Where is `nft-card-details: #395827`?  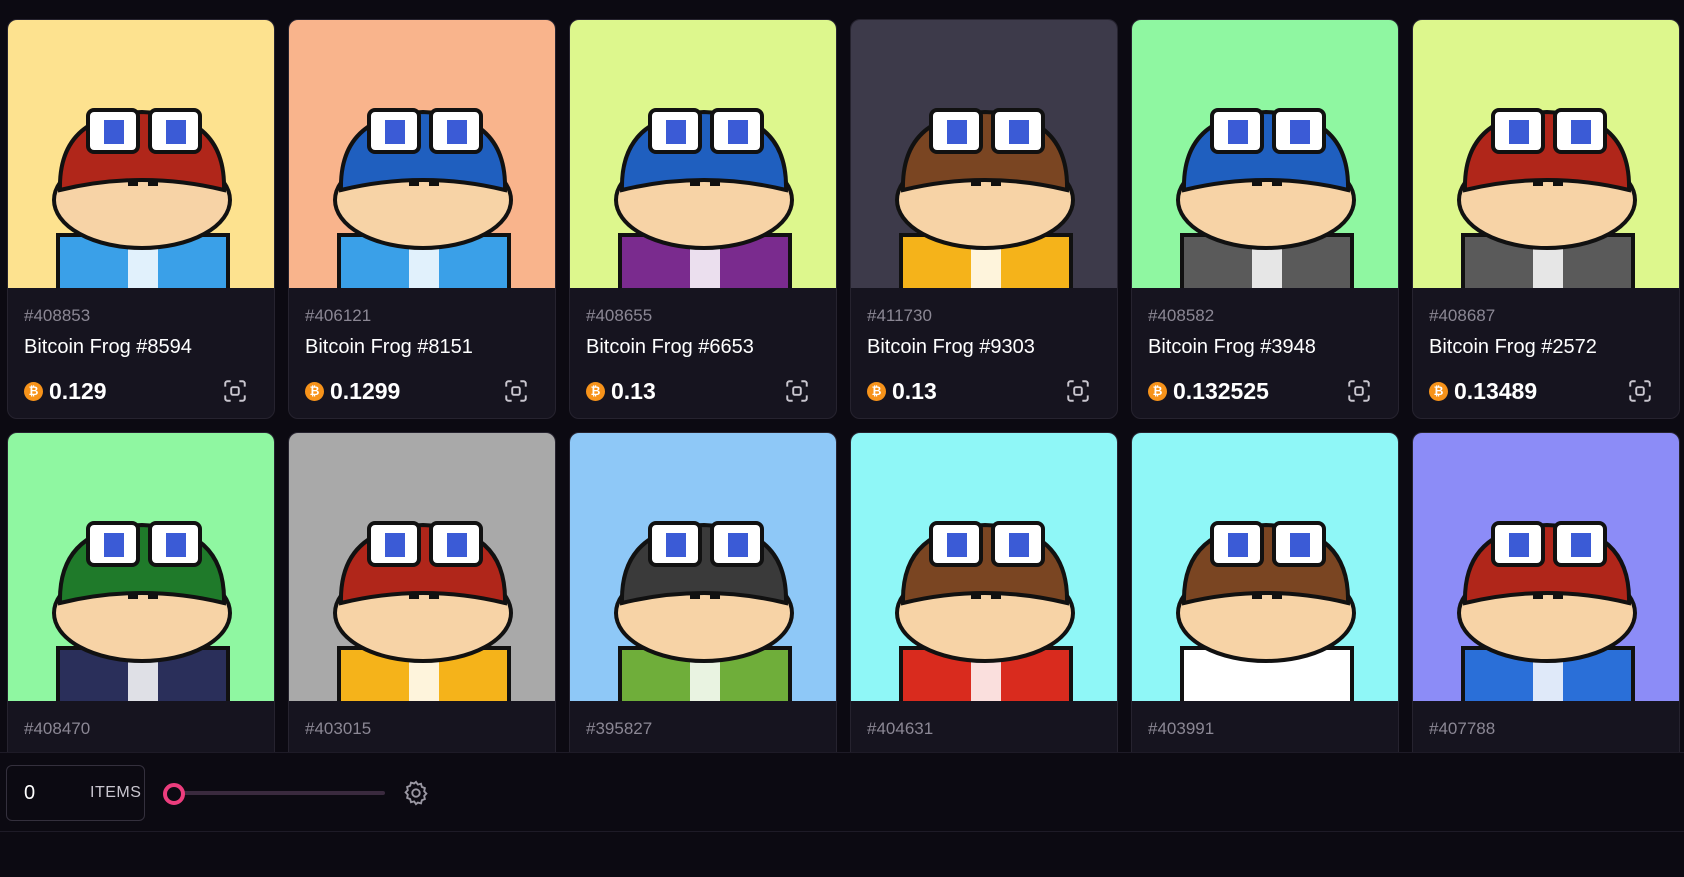
nft-card-details: #395827 is located at coordinates (703, 720).